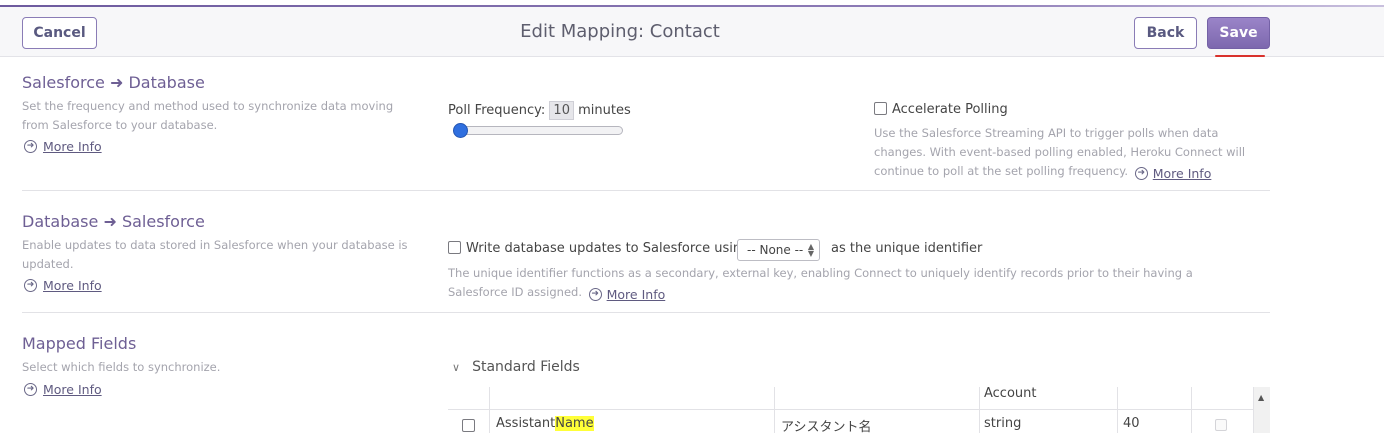  I want to click on section-description: Select which fields to synchronize., so click(121, 367).